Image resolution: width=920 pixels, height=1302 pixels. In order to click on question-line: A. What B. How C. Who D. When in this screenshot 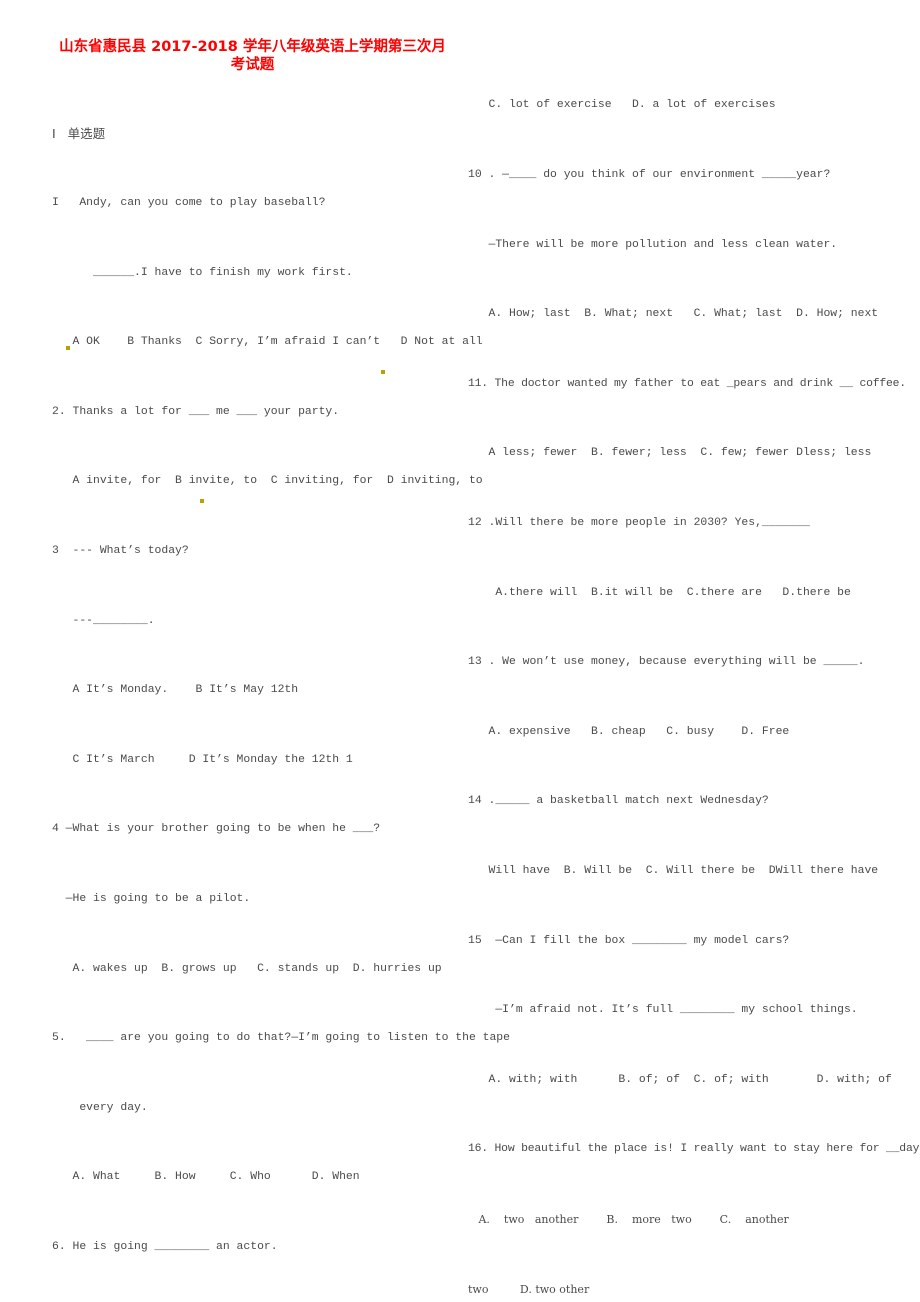, I will do `click(206, 1177)`.